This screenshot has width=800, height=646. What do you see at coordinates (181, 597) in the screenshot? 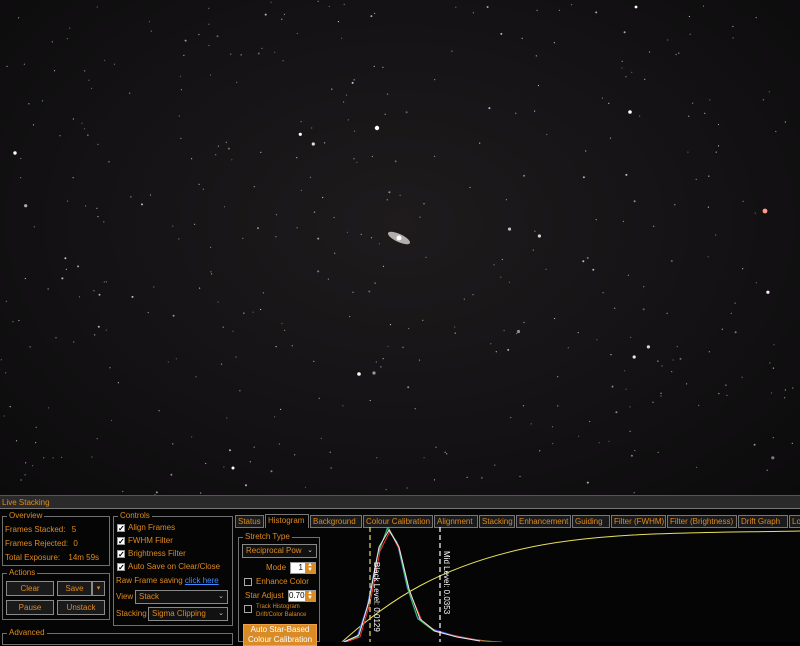
I see `view-select: Stack ⌄` at bounding box center [181, 597].